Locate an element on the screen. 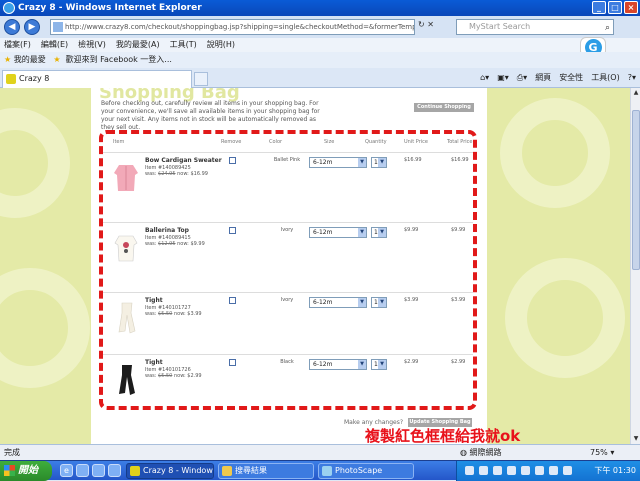  tools-menu: 工具(O) is located at coordinates (605, 78).